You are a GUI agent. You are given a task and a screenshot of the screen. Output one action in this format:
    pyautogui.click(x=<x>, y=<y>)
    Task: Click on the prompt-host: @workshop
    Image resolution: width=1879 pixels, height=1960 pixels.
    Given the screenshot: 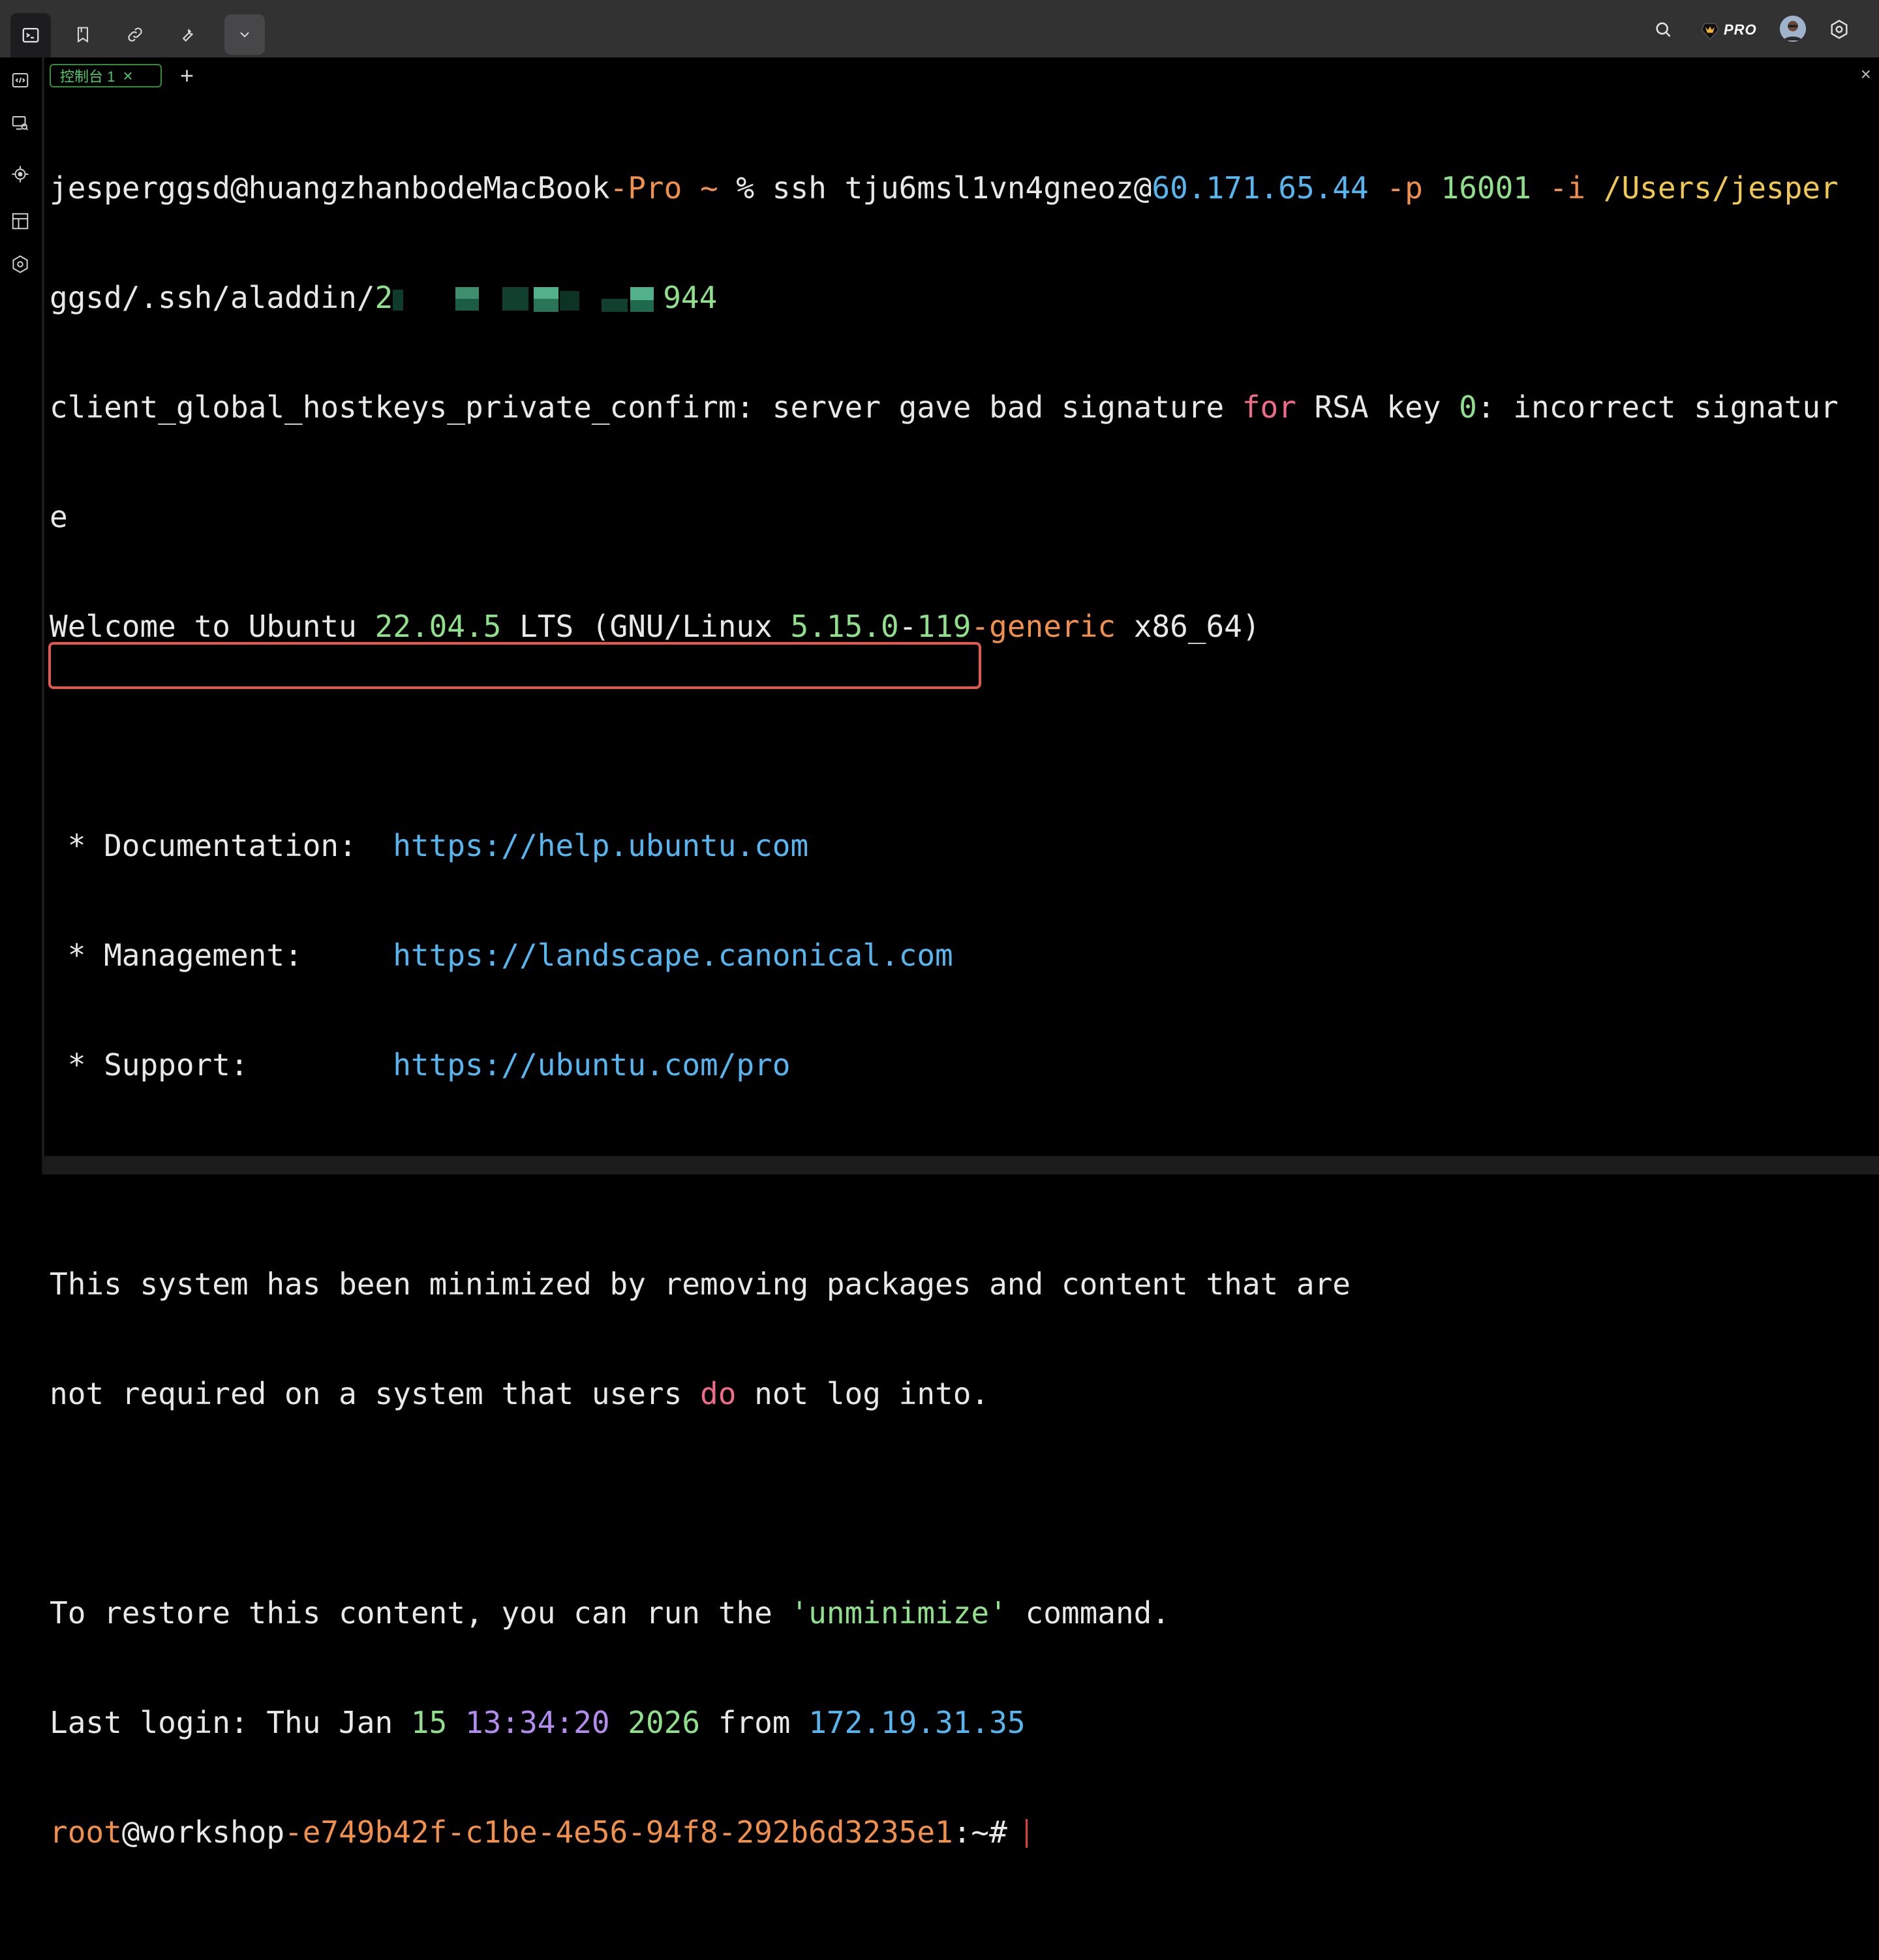 What is the action you would take?
    pyautogui.click(x=203, y=1832)
    